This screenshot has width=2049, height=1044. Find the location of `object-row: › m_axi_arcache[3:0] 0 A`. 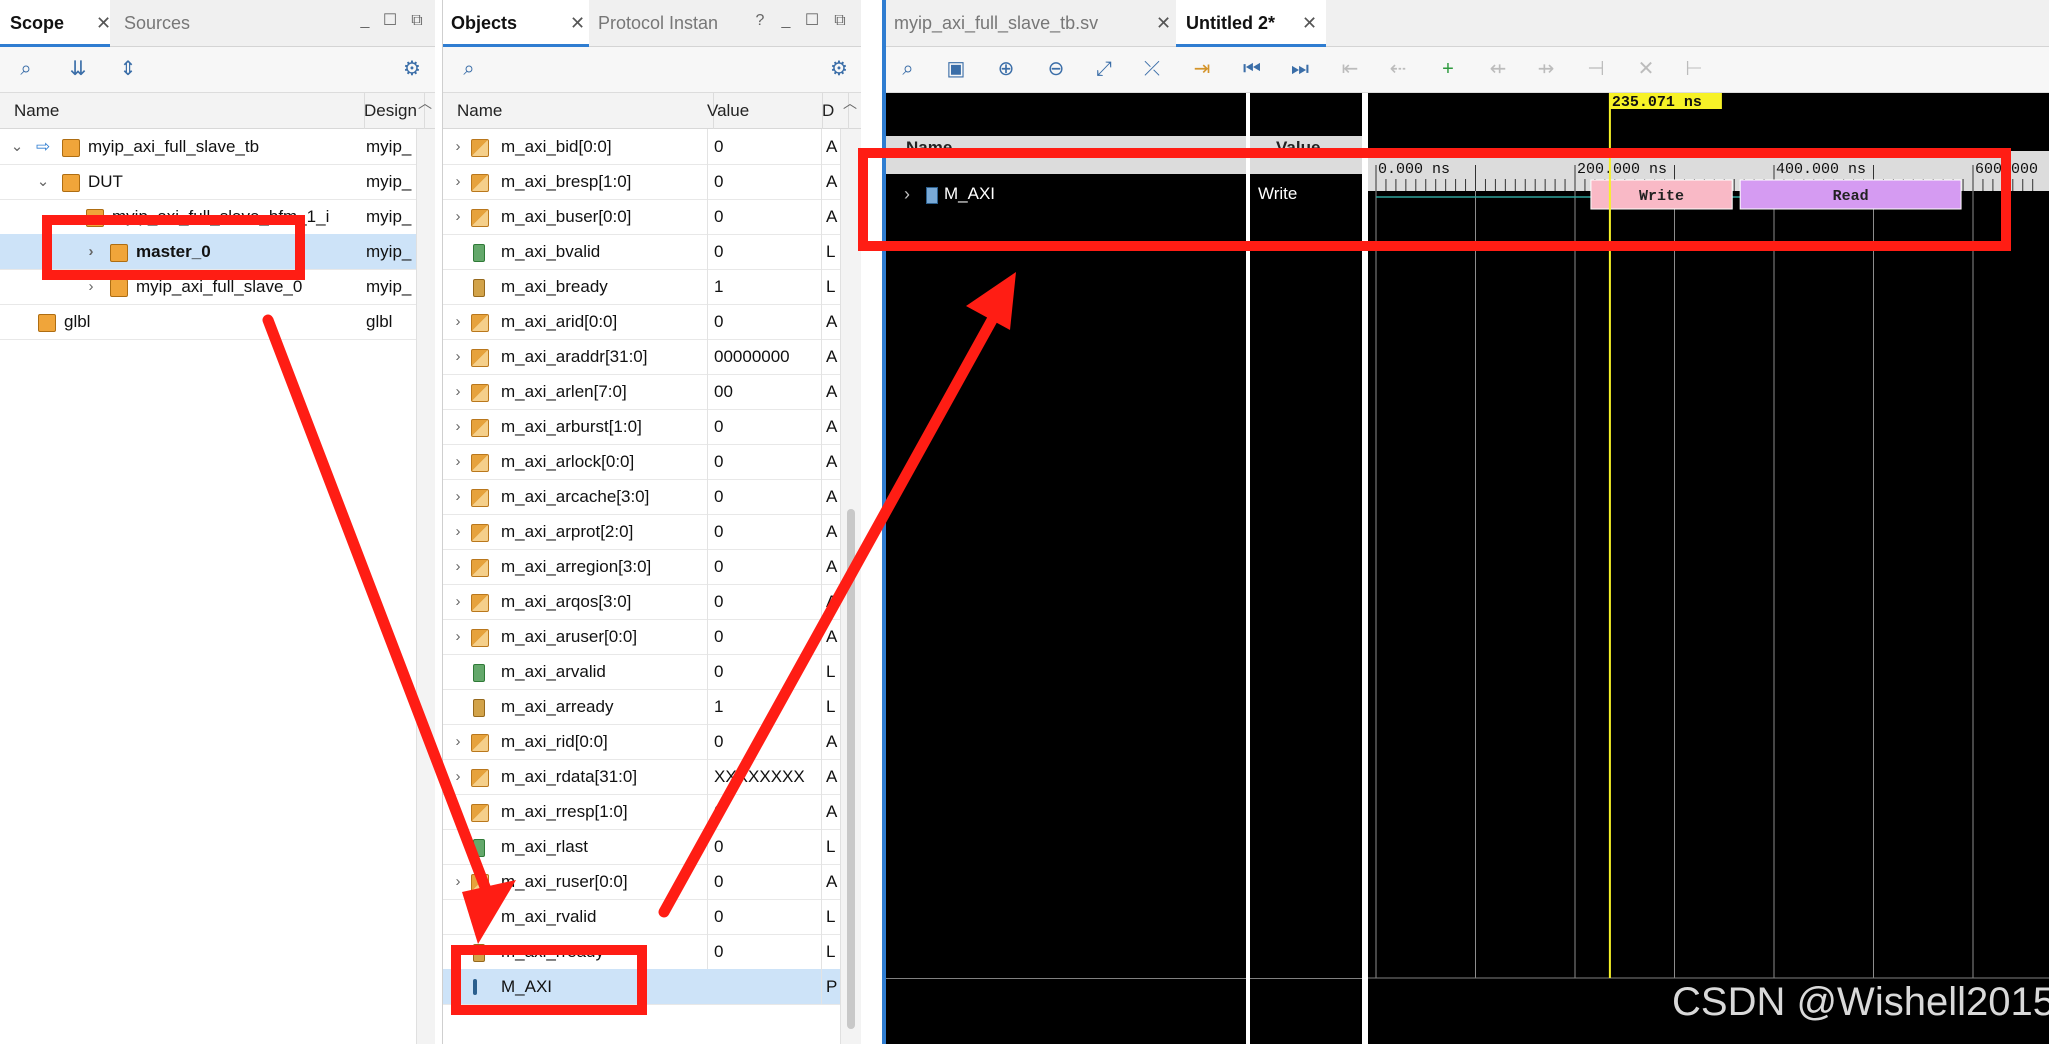

object-row: › m_axi_arcache[3:0] 0 A is located at coordinates (641, 497).